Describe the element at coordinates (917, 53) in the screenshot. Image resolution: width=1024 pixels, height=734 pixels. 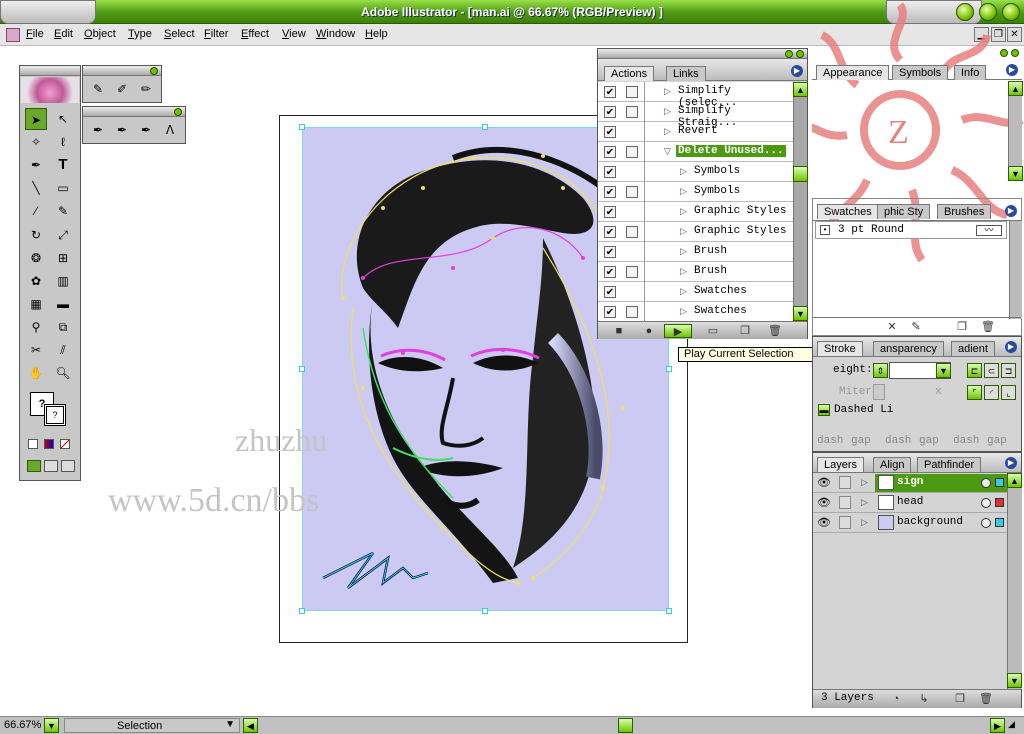
I see `appearance-titlebar` at that location.